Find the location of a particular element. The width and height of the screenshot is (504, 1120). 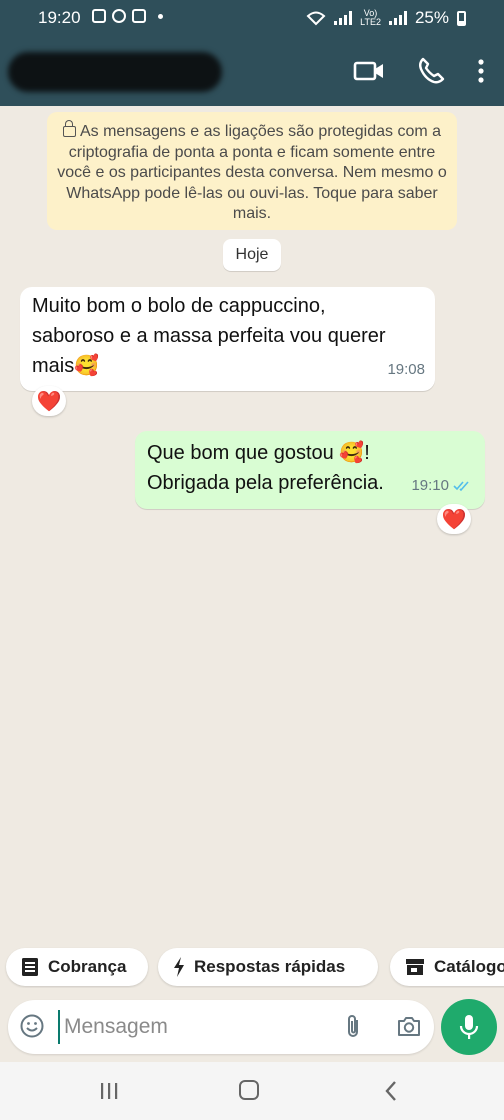

chip-respostas-rapidas-label: Respostas rápidas is located at coordinates (270, 966).